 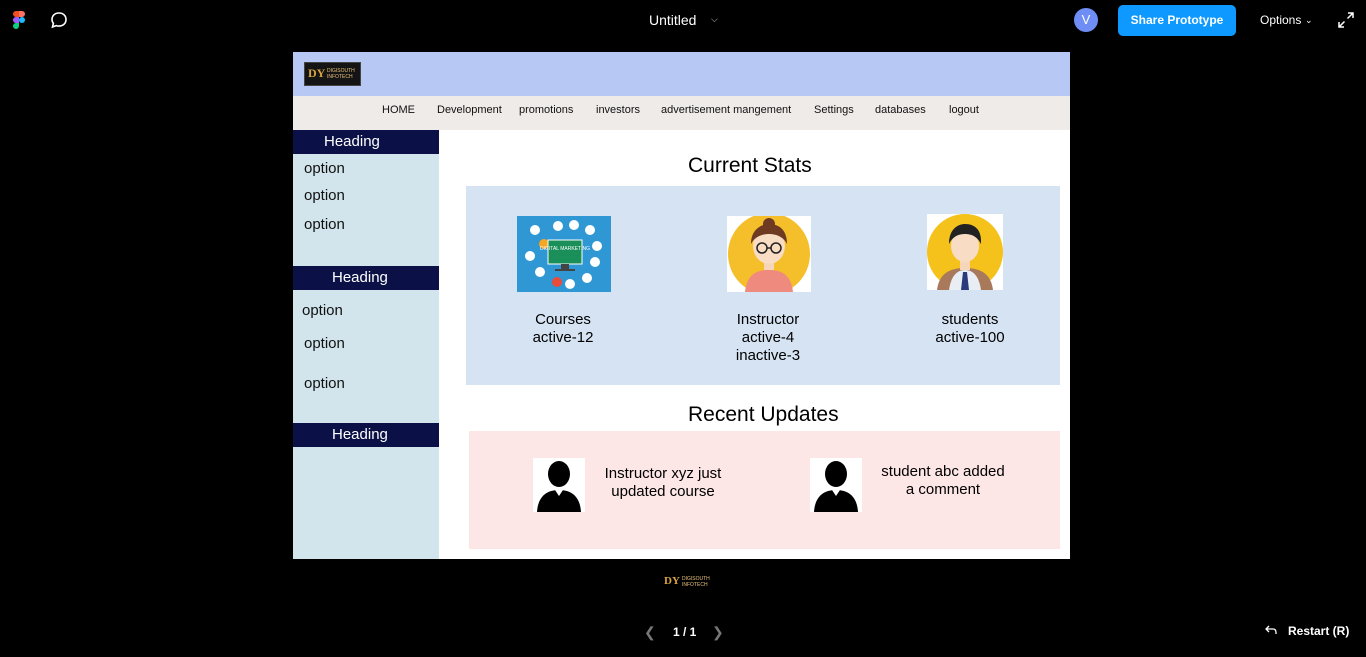 What do you see at coordinates (565, 249) in the screenshot?
I see `digital-marketing-label: DIGITAL MARKETING` at bounding box center [565, 249].